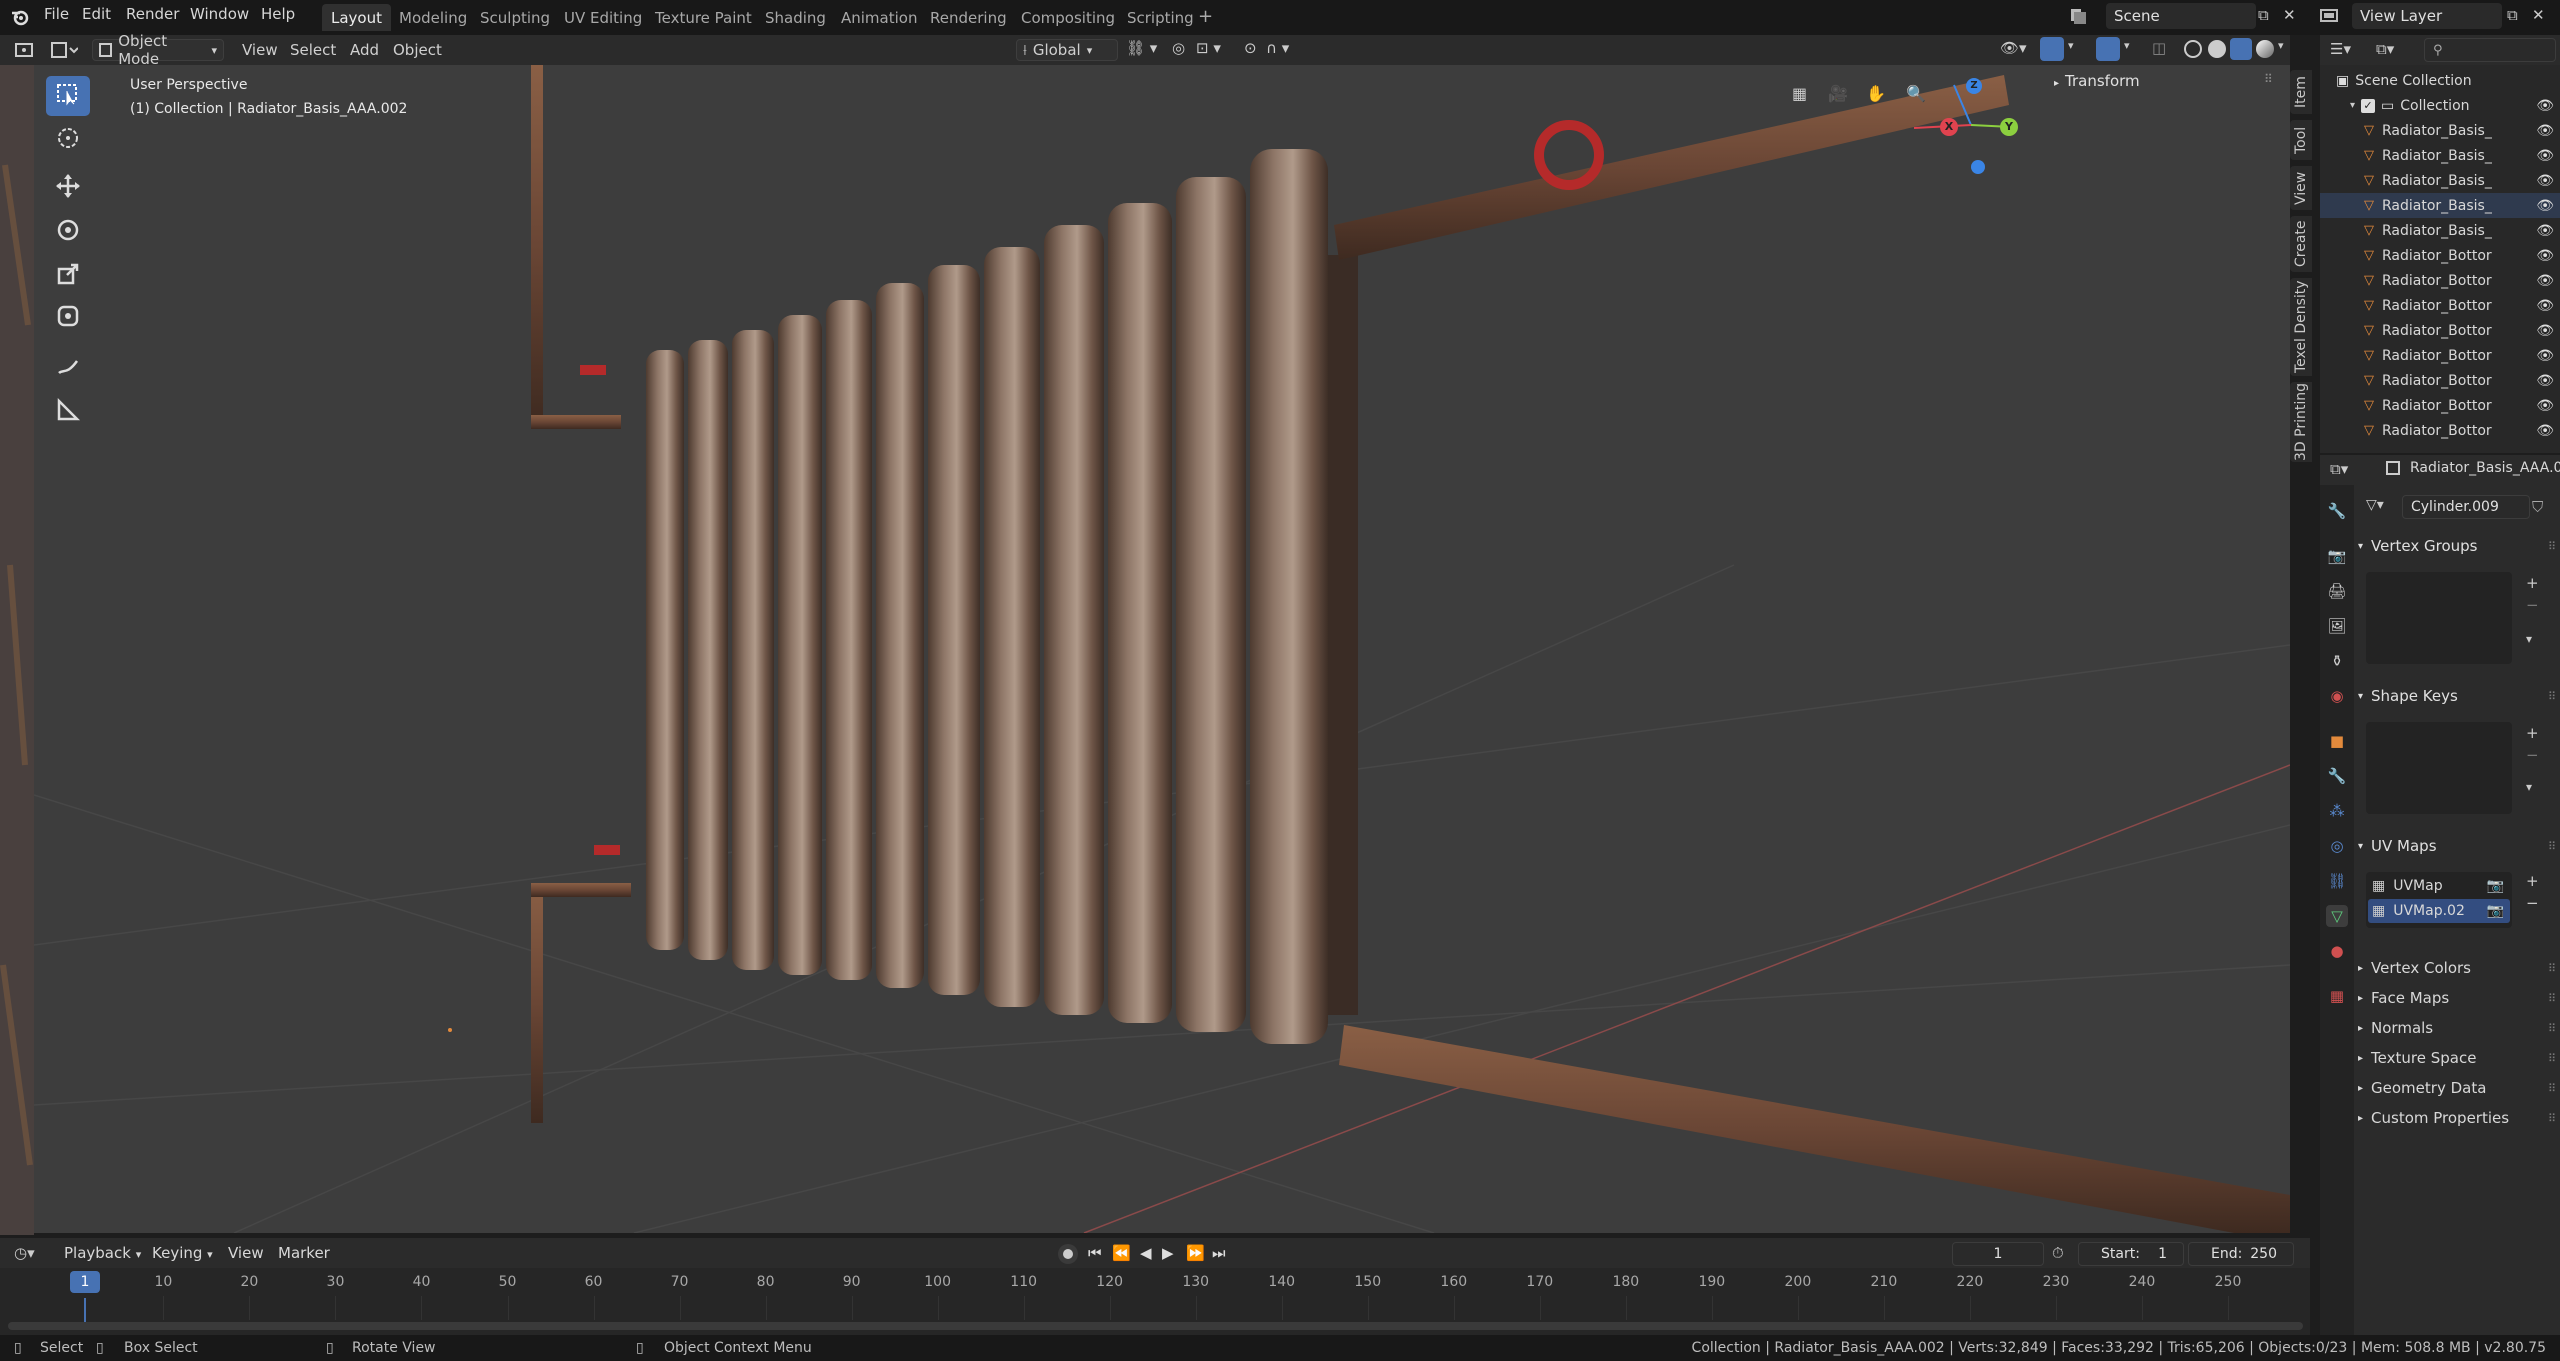 This screenshot has width=2560, height=1361. What do you see at coordinates (2466, 507) in the screenshot?
I see `mesh-name-field: Cylinder.009` at bounding box center [2466, 507].